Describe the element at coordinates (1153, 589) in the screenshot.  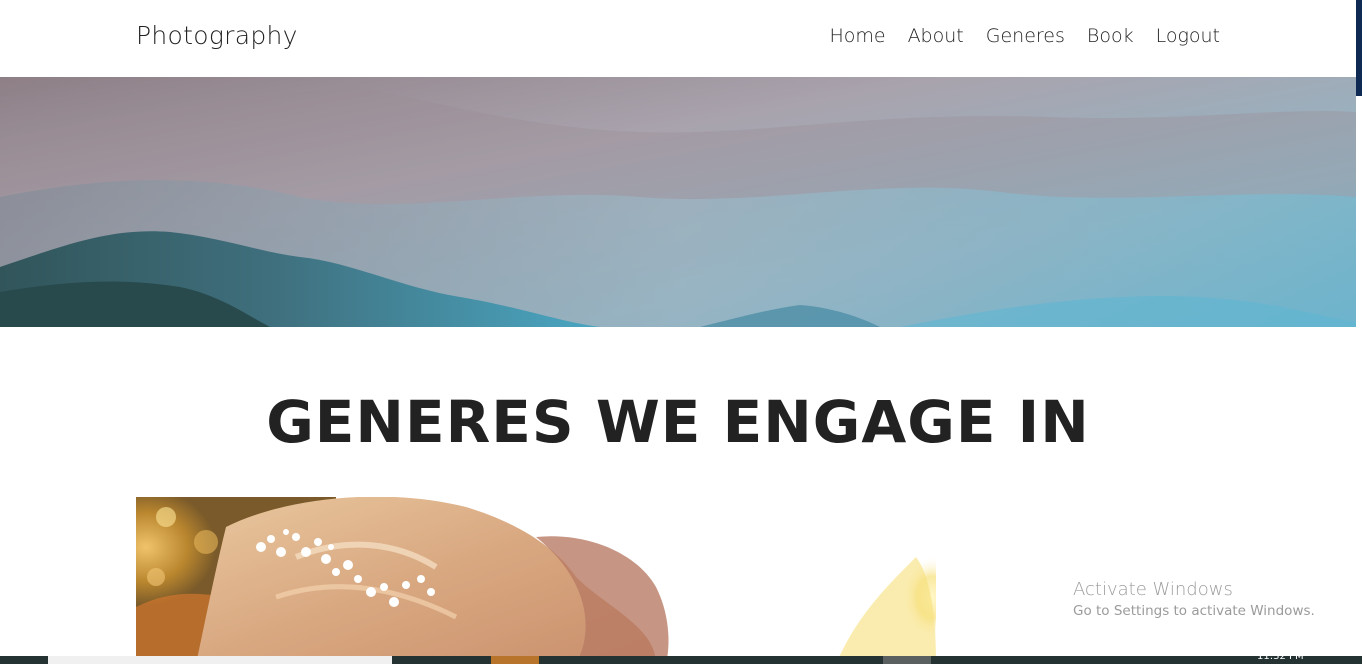
I see `watermark-title: Activate Windows` at that location.